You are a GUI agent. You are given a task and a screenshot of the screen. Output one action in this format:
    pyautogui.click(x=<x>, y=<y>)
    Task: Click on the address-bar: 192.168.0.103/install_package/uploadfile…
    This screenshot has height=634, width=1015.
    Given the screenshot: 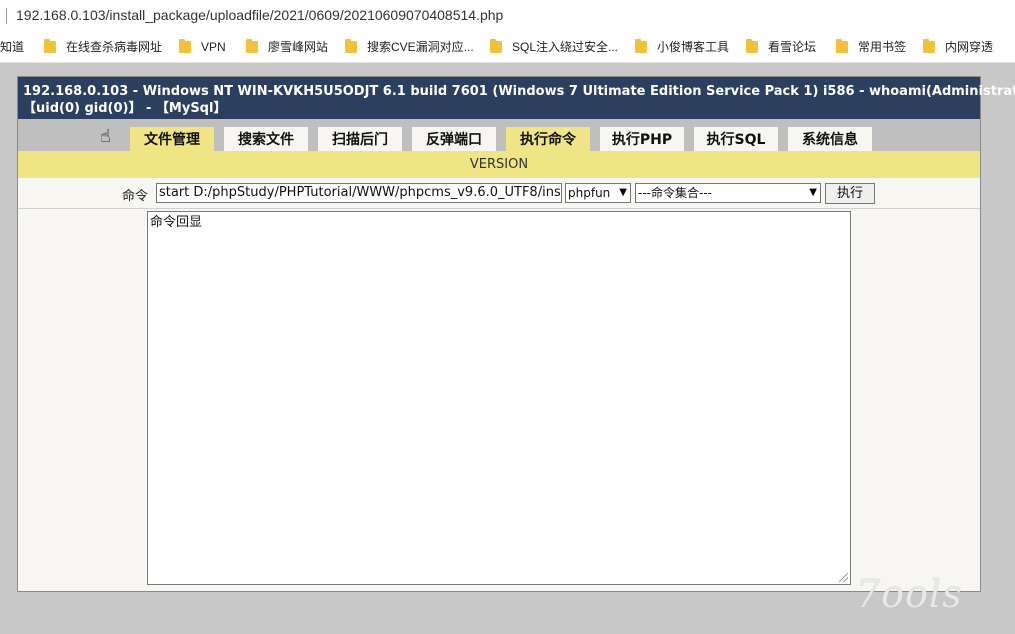 What is the action you would take?
    pyautogui.click(x=507, y=16)
    